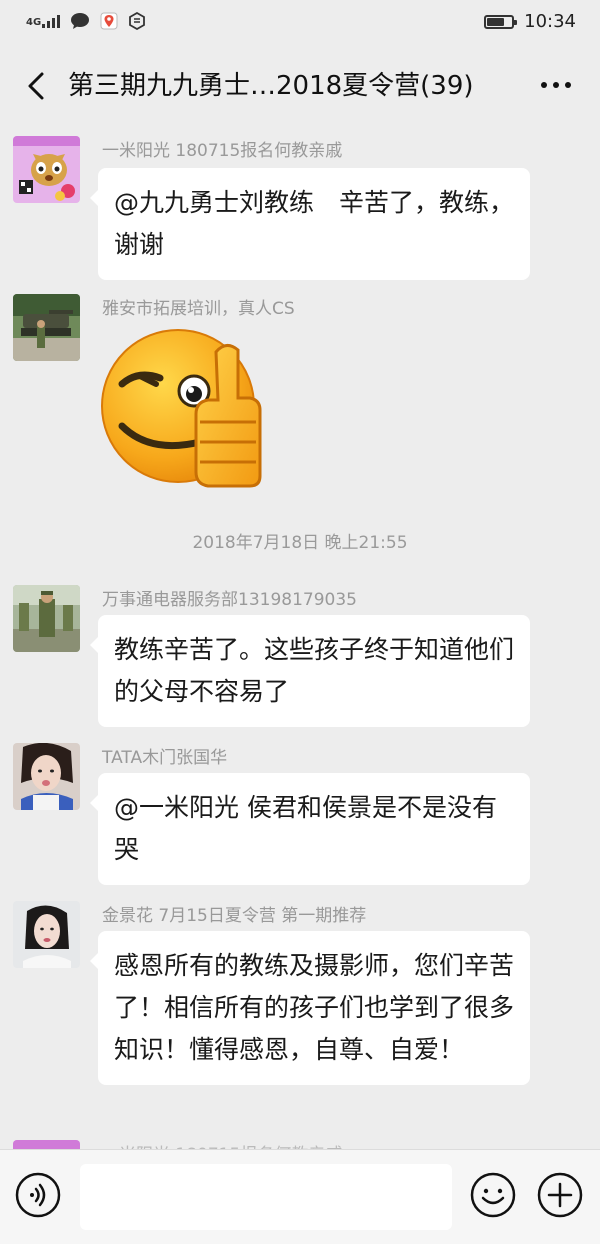 This screenshot has height=1244, width=600. I want to click on network-type: 4G, so click(34, 22).